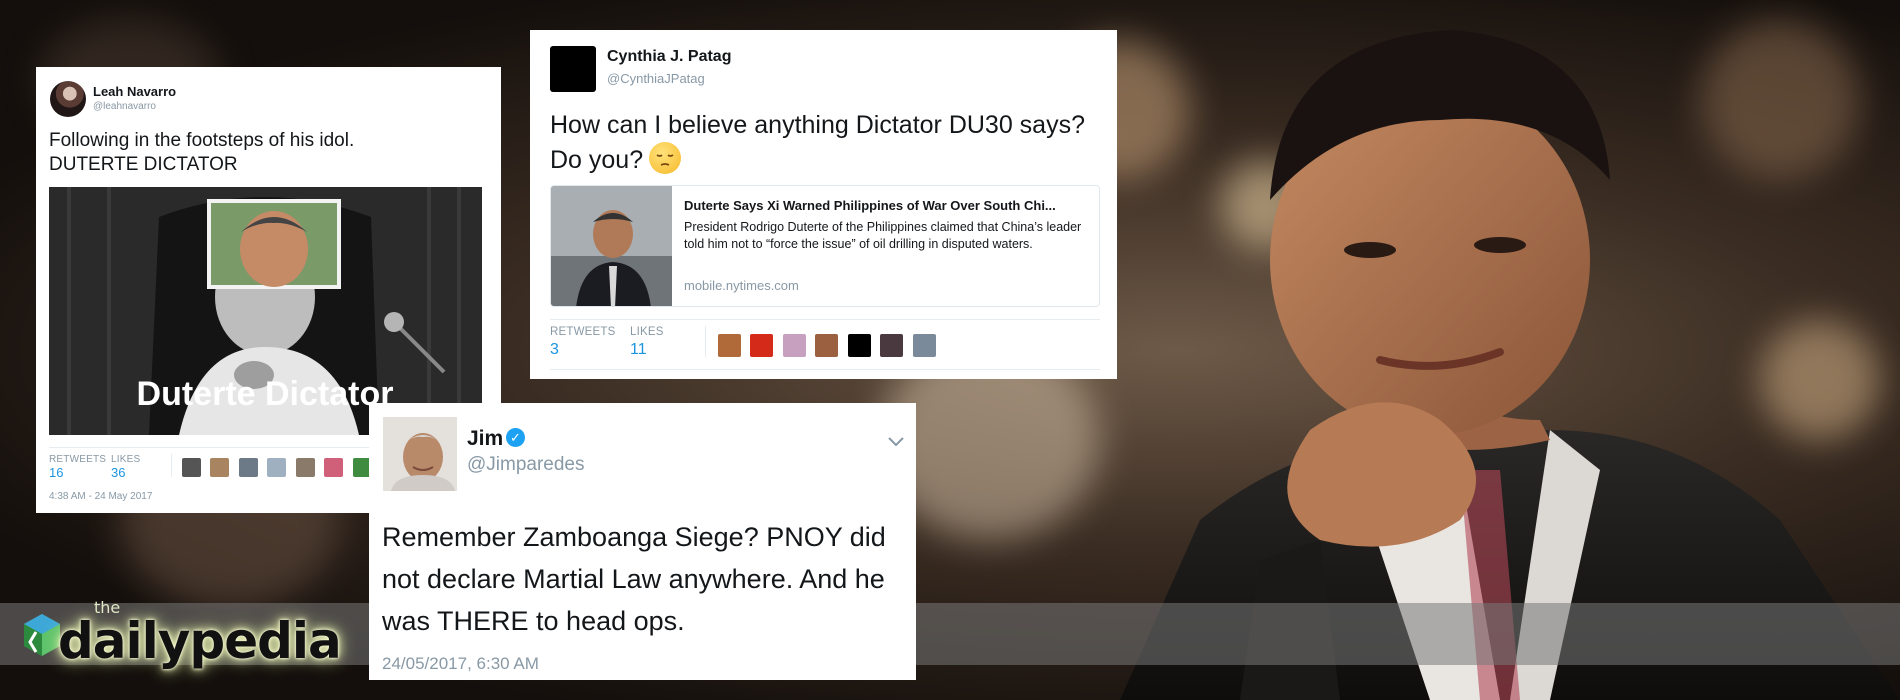 Image resolution: width=1900 pixels, height=700 pixels. Describe the element at coordinates (460, 664) in the screenshot. I see `tweet-timestamp: 24/05/2017, 6:30 AM` at that location.